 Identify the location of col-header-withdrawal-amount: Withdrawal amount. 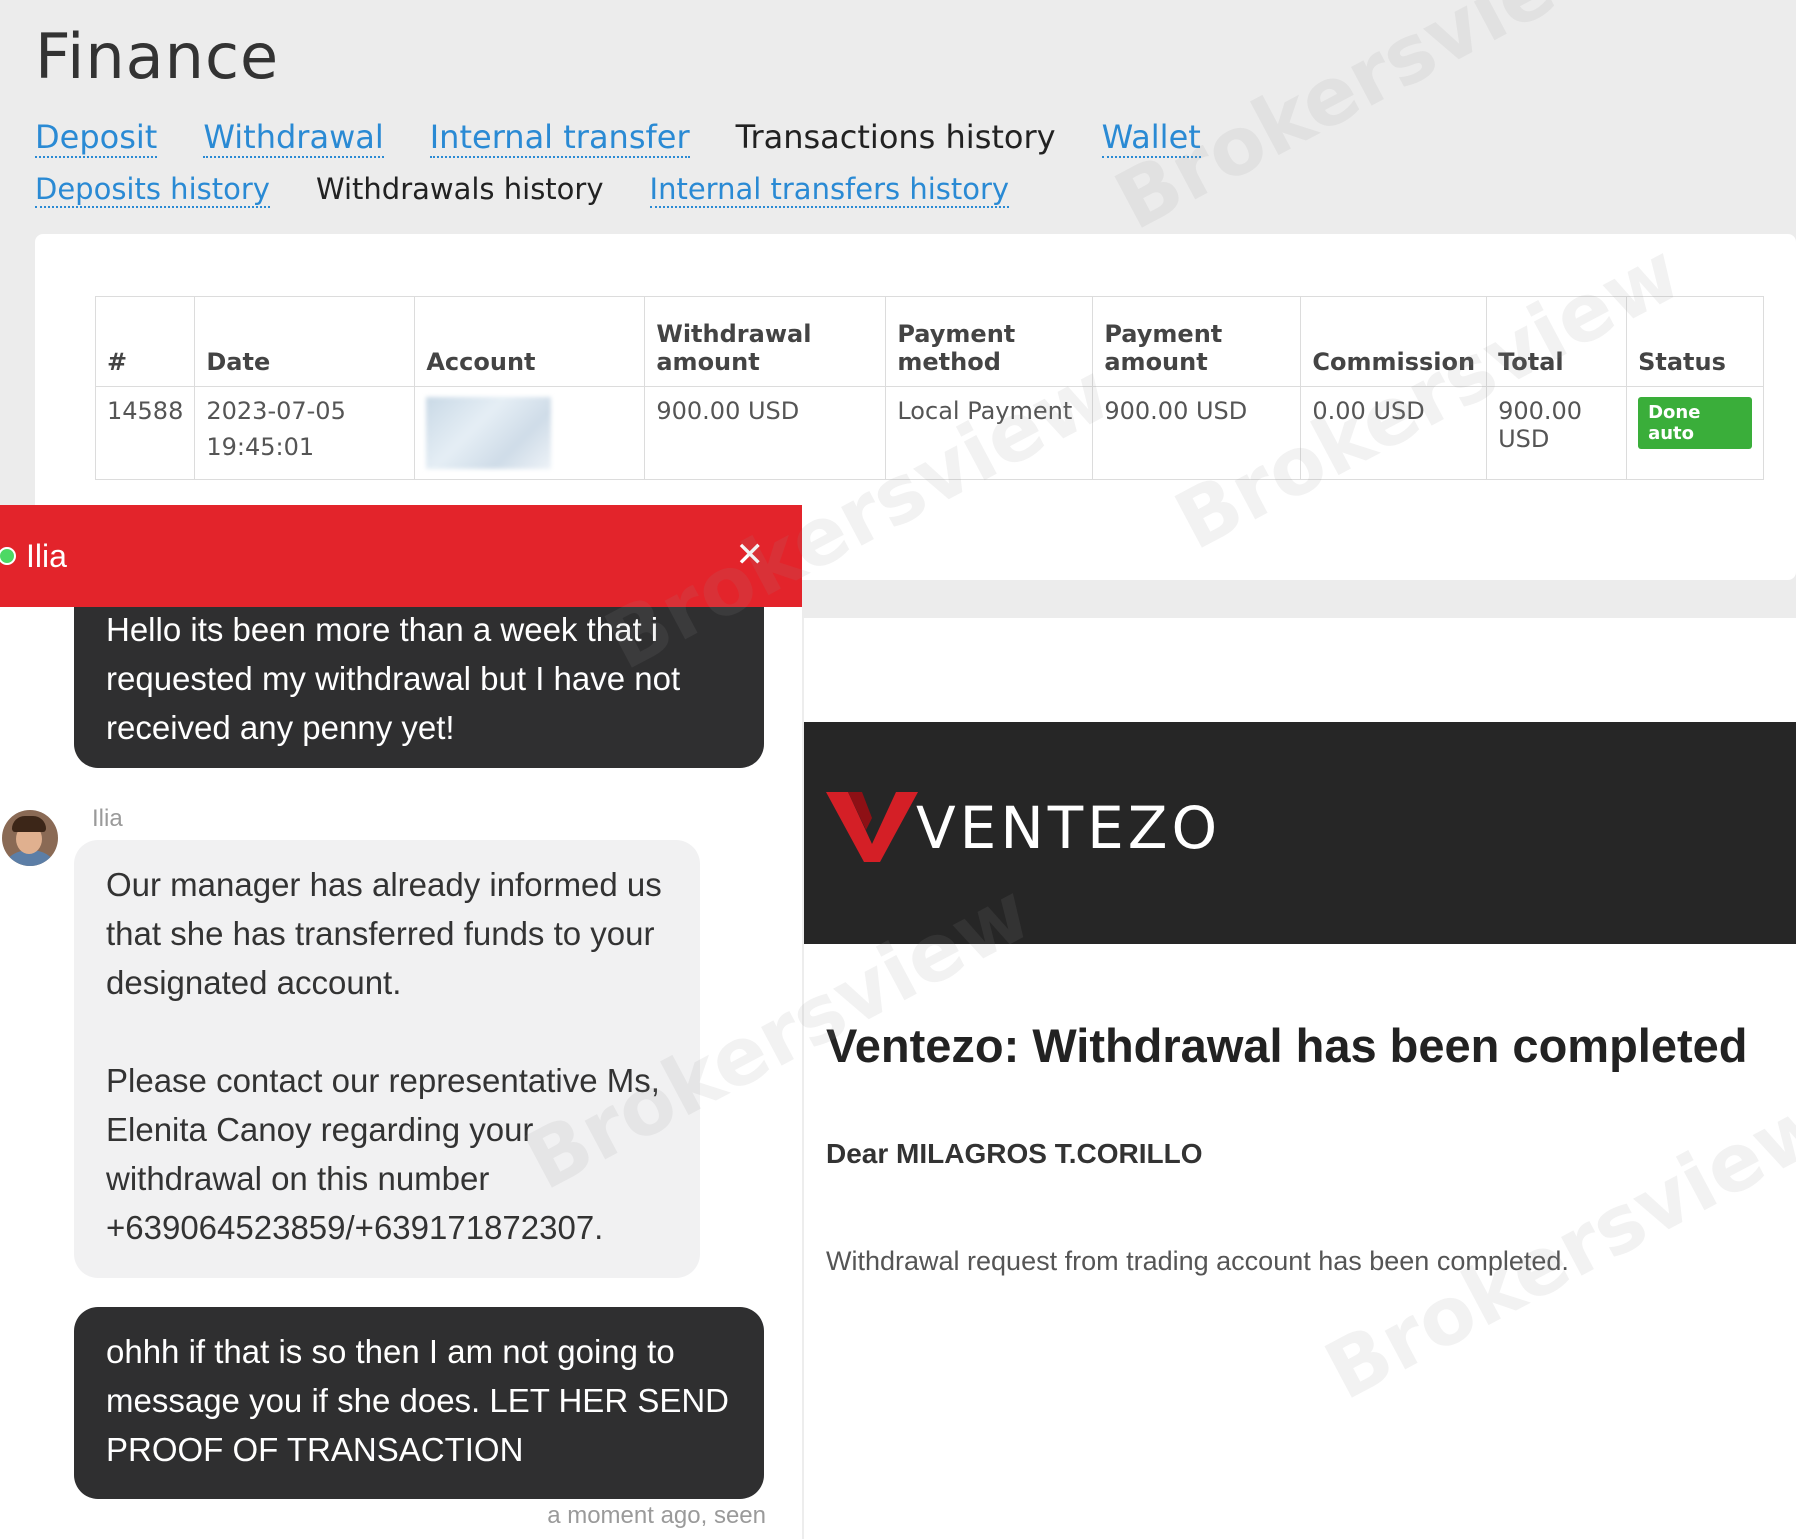
(765, 341).